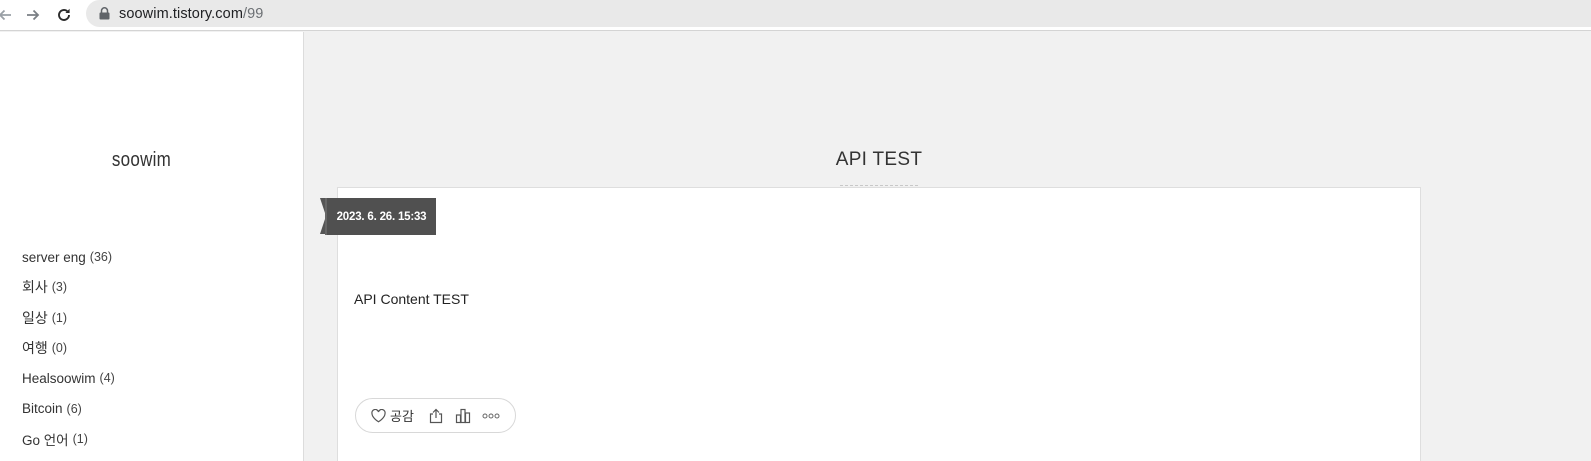 This screenshot has height=461, width=1591. Describe the element at coordinates (59, 287) in the screenshot. I see `category-count: (3)` at that location.